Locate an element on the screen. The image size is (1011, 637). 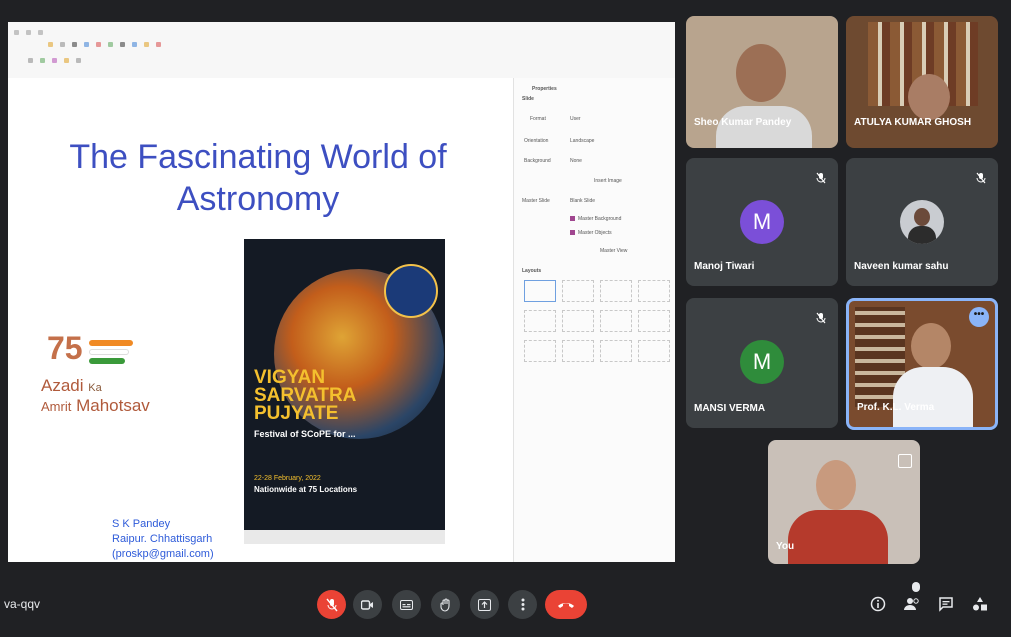
format-label: Format is located at coordinates (538, 119).